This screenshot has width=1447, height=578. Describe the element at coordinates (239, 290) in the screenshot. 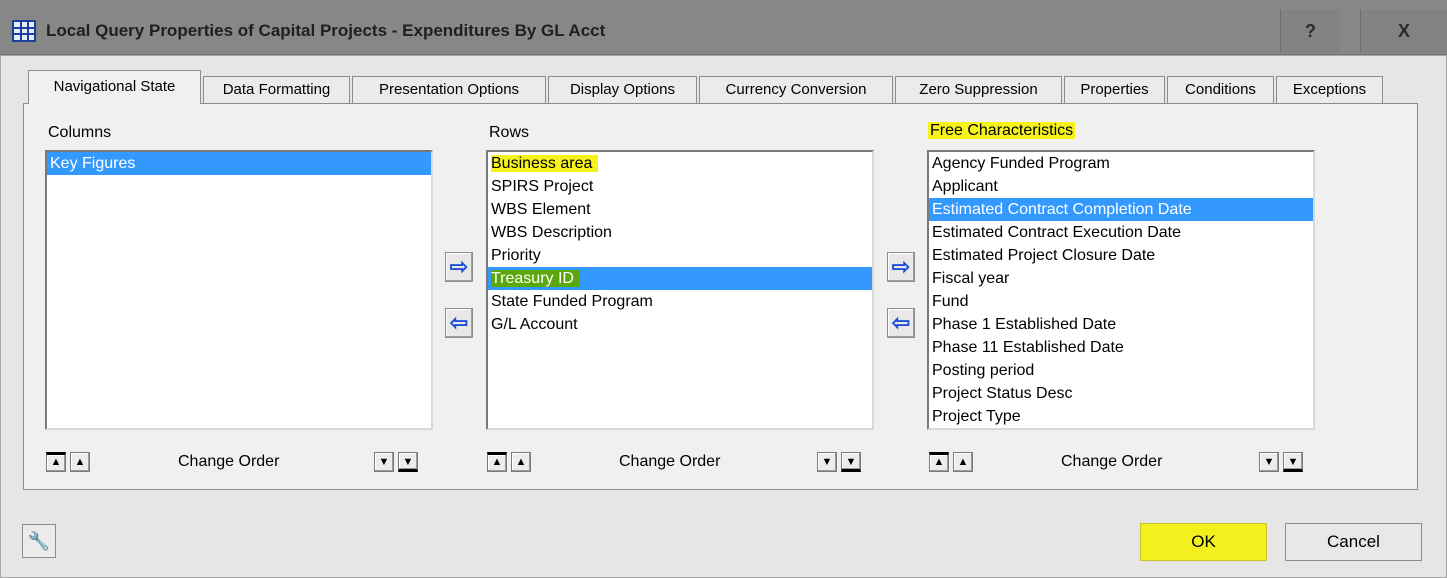

I see `columns-list: Key Figures` at that location.